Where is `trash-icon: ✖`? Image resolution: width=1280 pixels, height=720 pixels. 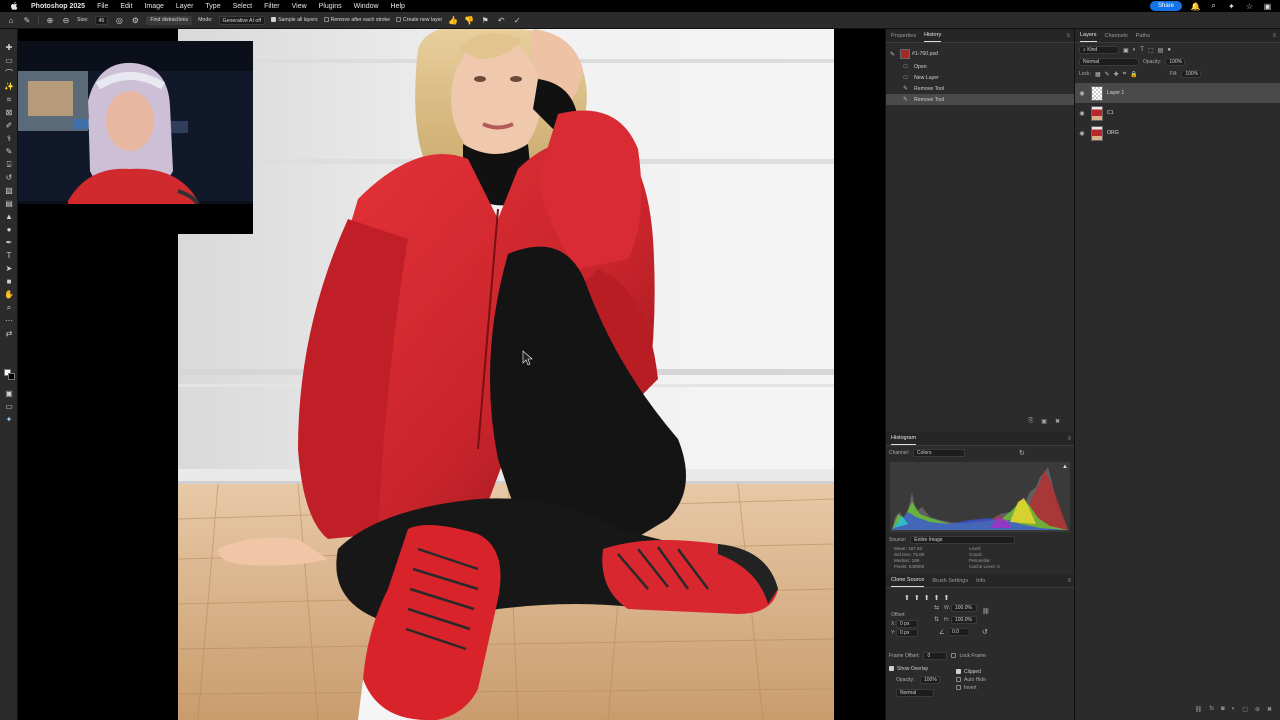
trash-icon: ✖ is located at coordinates (1057, 421).